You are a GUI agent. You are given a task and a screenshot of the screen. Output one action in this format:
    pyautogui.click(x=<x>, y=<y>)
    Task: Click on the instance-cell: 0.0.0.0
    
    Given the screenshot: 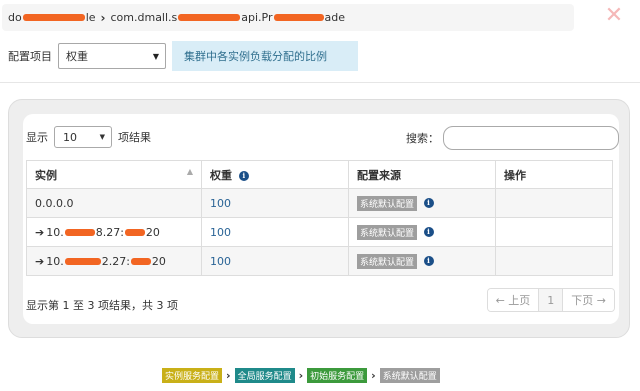 What is the action you would take?
    pyautogui.click(x=114, y=203)
    